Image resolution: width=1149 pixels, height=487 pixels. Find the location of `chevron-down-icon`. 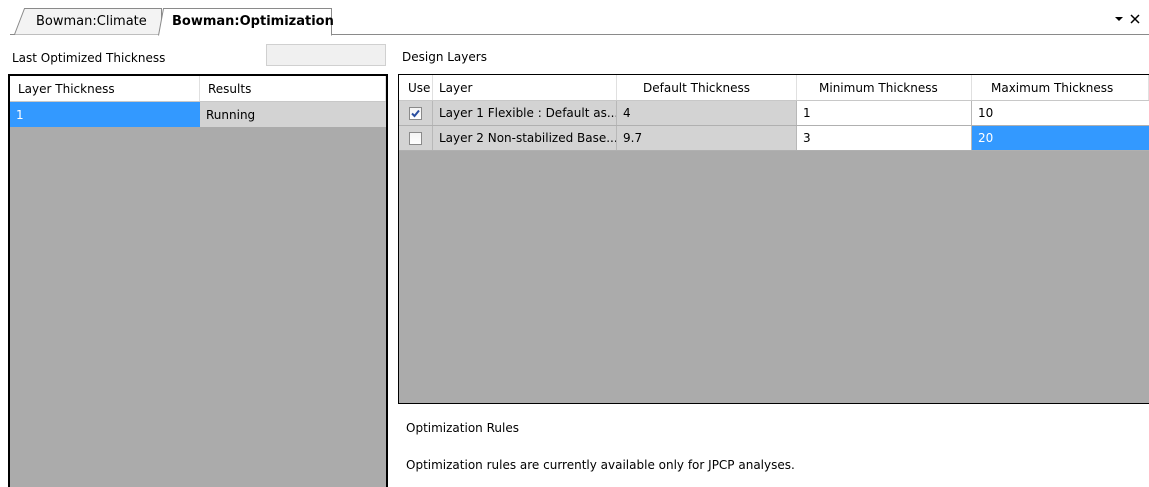

chevron-down-icon is located at coordinates (1119, 19).